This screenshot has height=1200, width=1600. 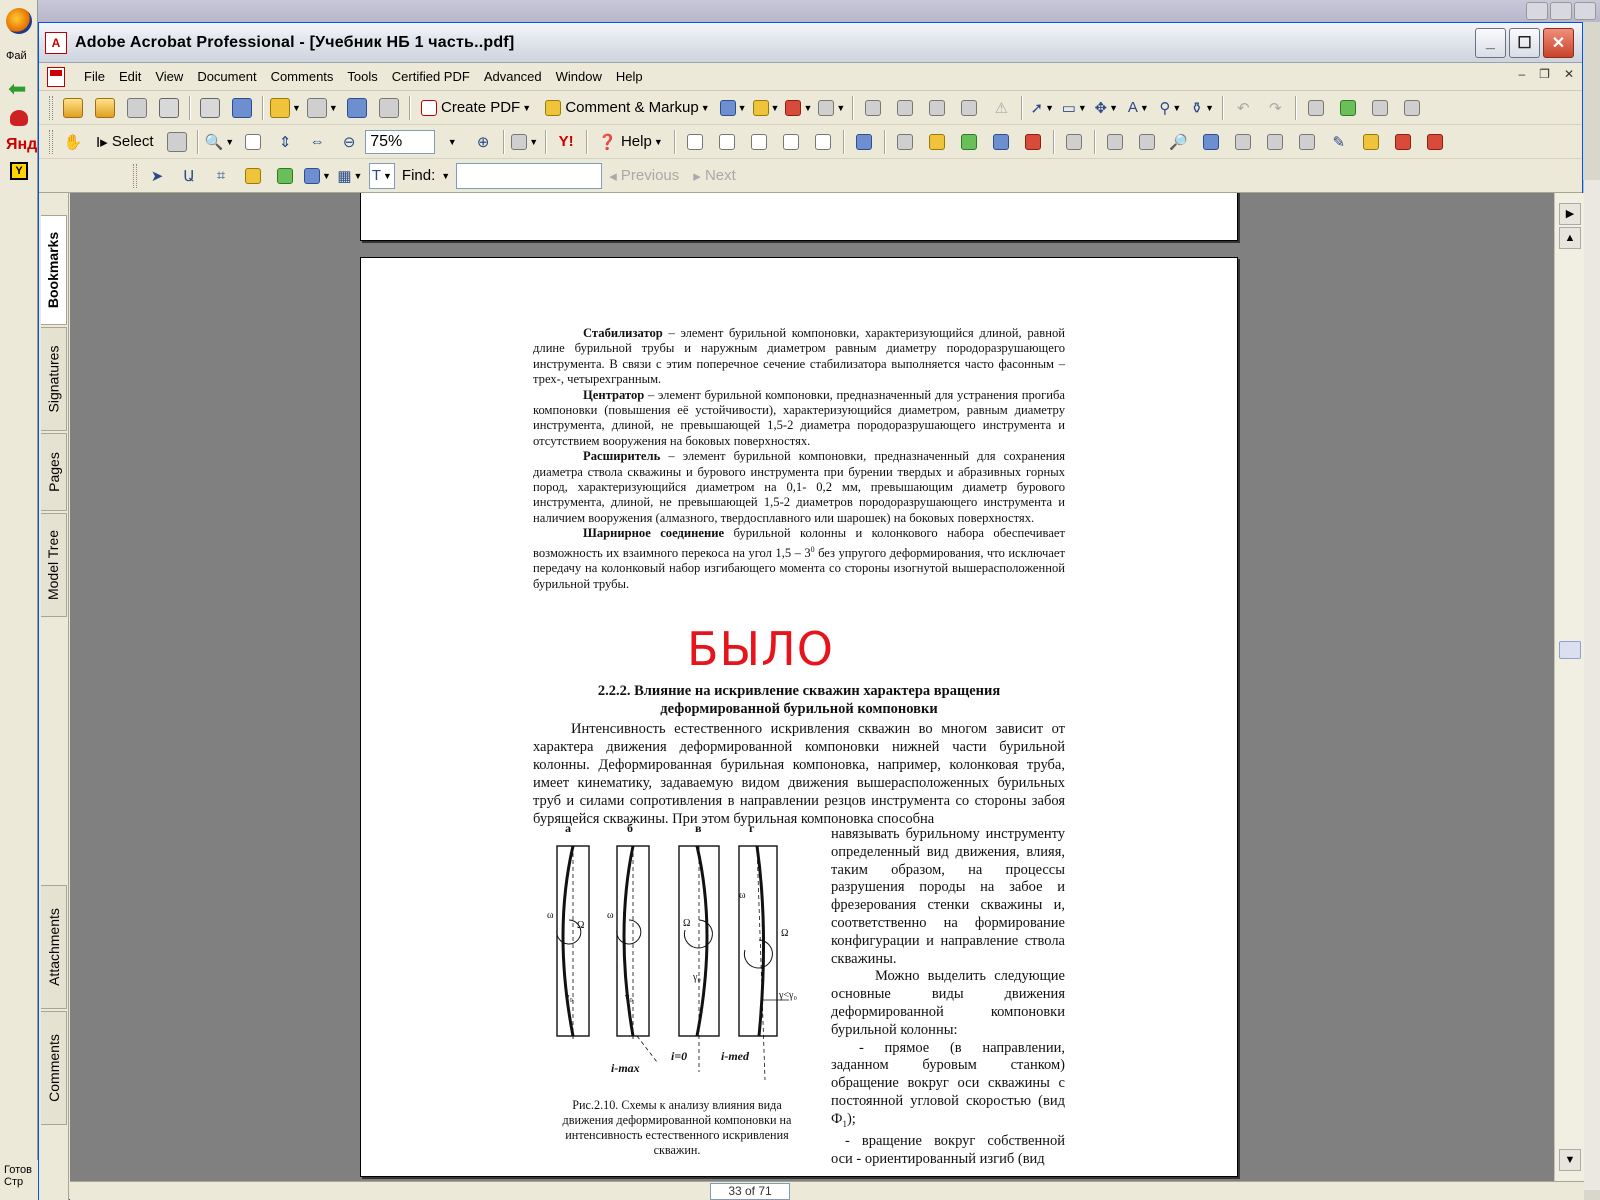 I want to click on scroll-up-button: ▲, so click(x=1570, y=238).